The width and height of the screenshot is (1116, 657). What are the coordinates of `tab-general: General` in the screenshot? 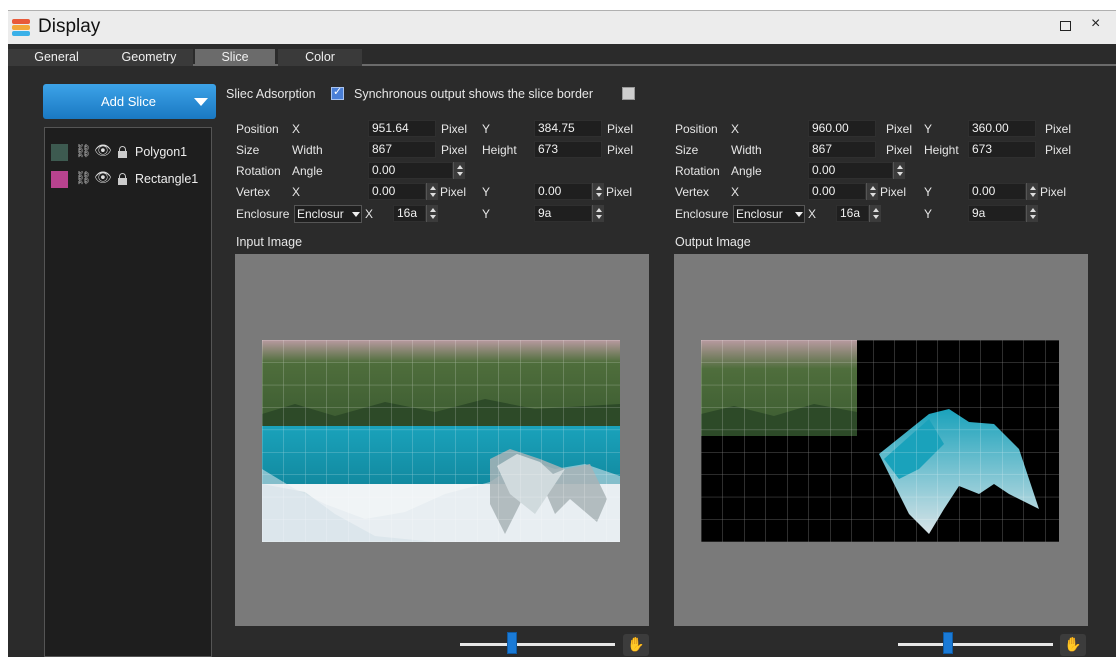 It's located at (56, 57).